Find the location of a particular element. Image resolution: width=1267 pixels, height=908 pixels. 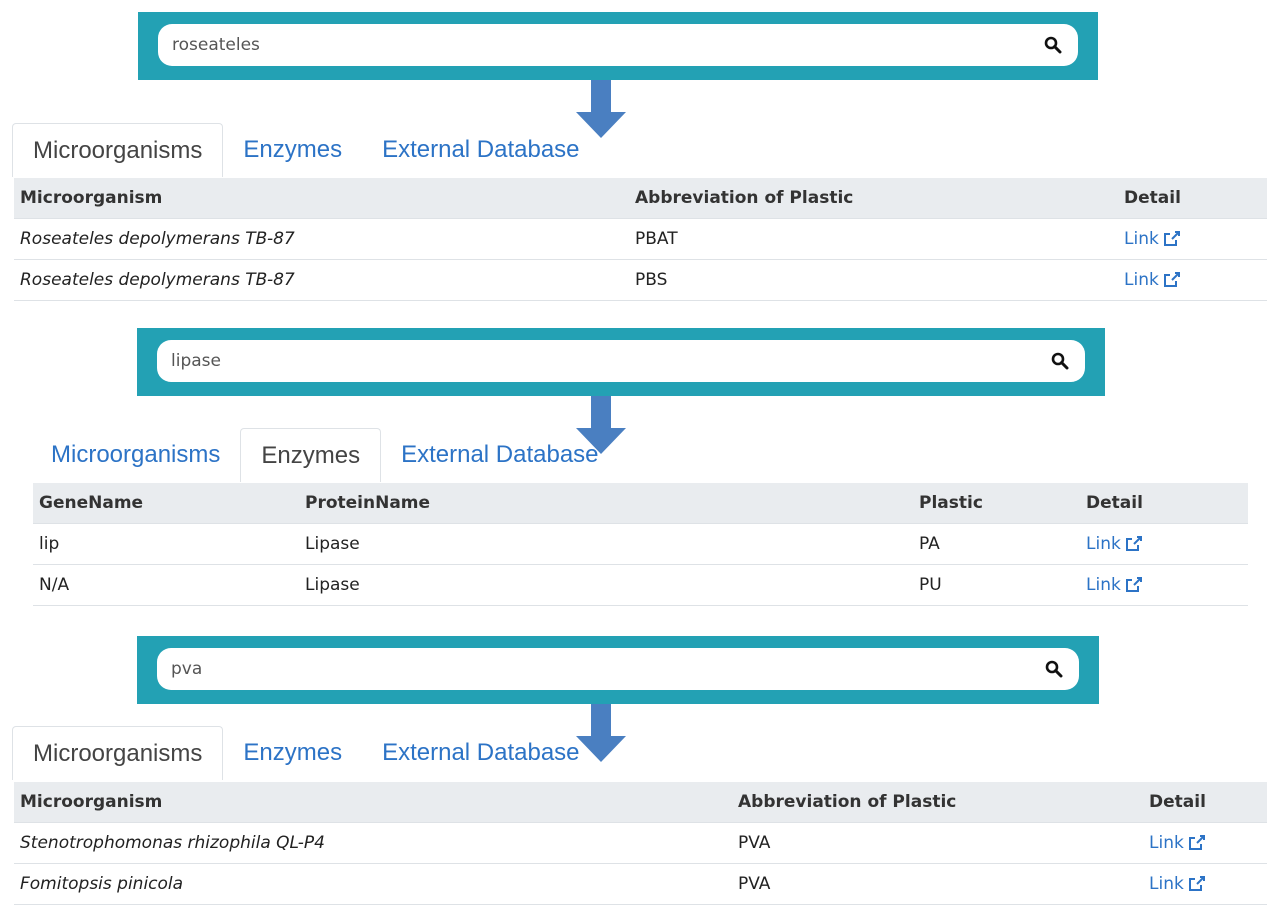

table-row: Roseateles depolymerans TB-87 PBAT Link is located at coordinates (640, 239).